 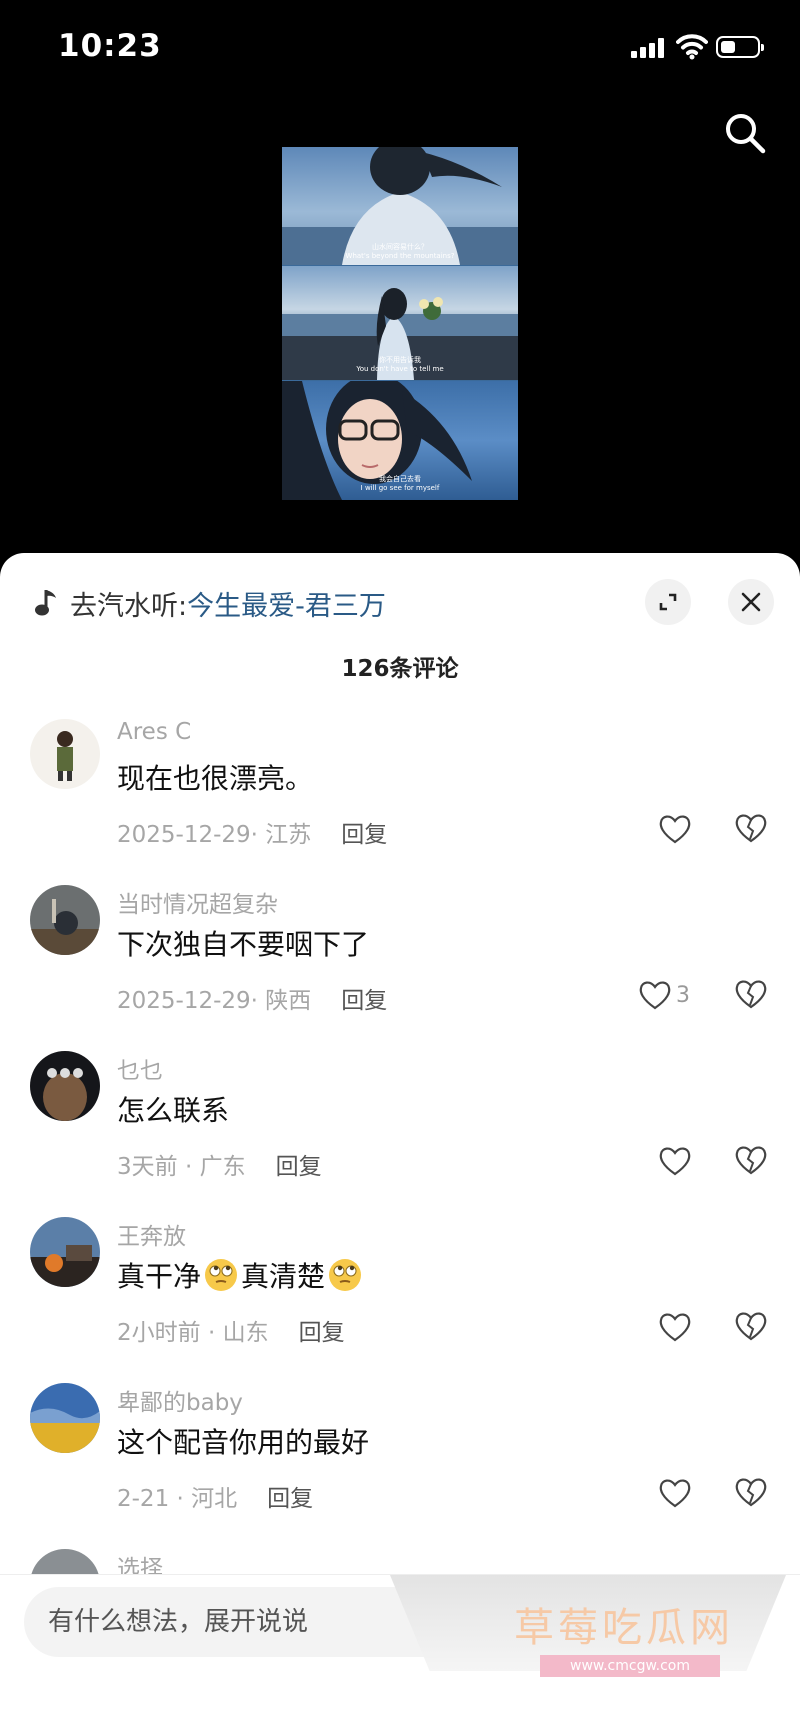 What do you see at coordinates (400, 483) in the screenshot?
I see `video-subtitle-3: 我会自己去看 I will go see for myself` at bounding box center [400, 483].